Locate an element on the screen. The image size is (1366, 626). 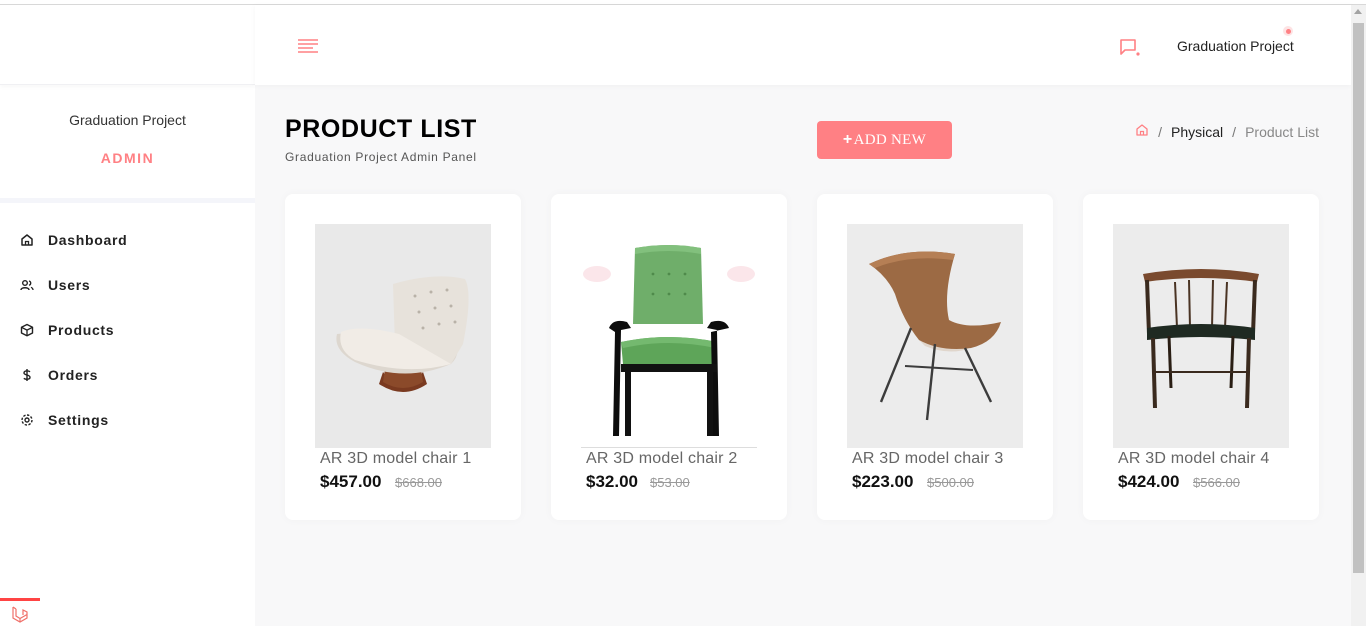
product-old-price: $500.00 is located at coordinates (950, 482).